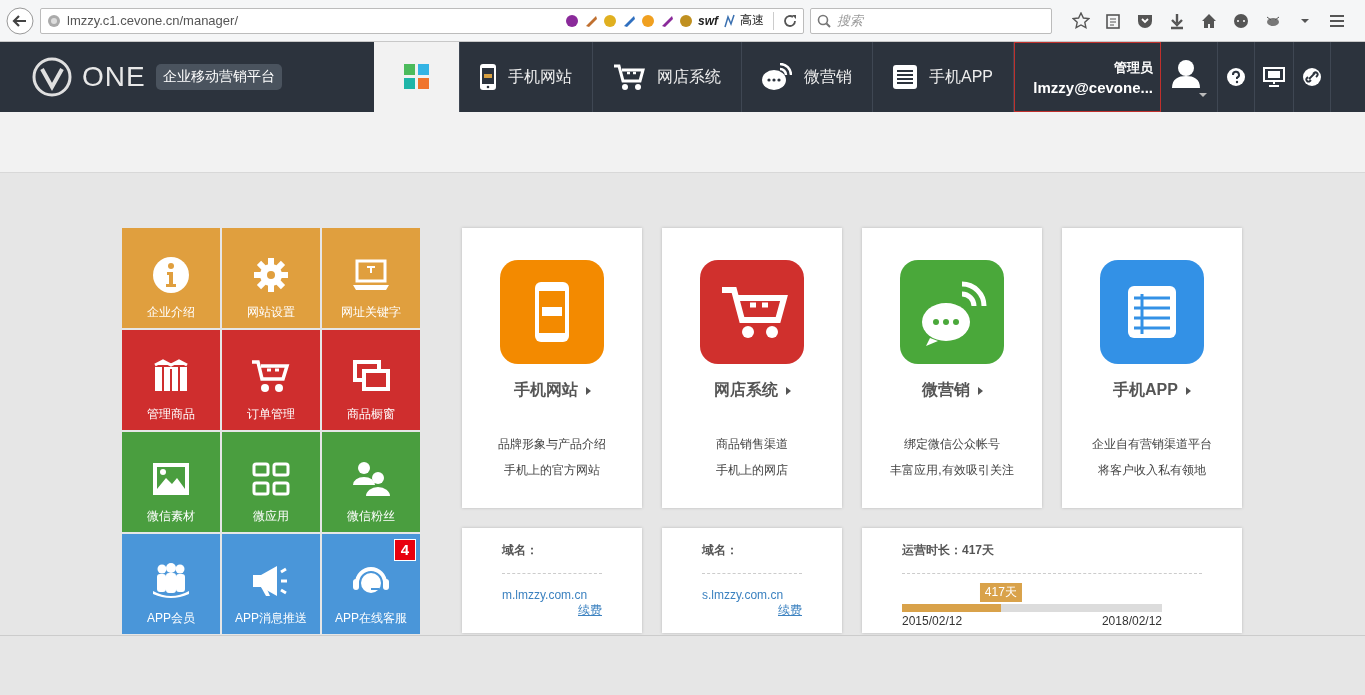 This screenshot has height=695, width=1365. What do you see at coordinates (1189, 77) in the screenshot?
I see `user-icon` at bounding box center [1189, 77].